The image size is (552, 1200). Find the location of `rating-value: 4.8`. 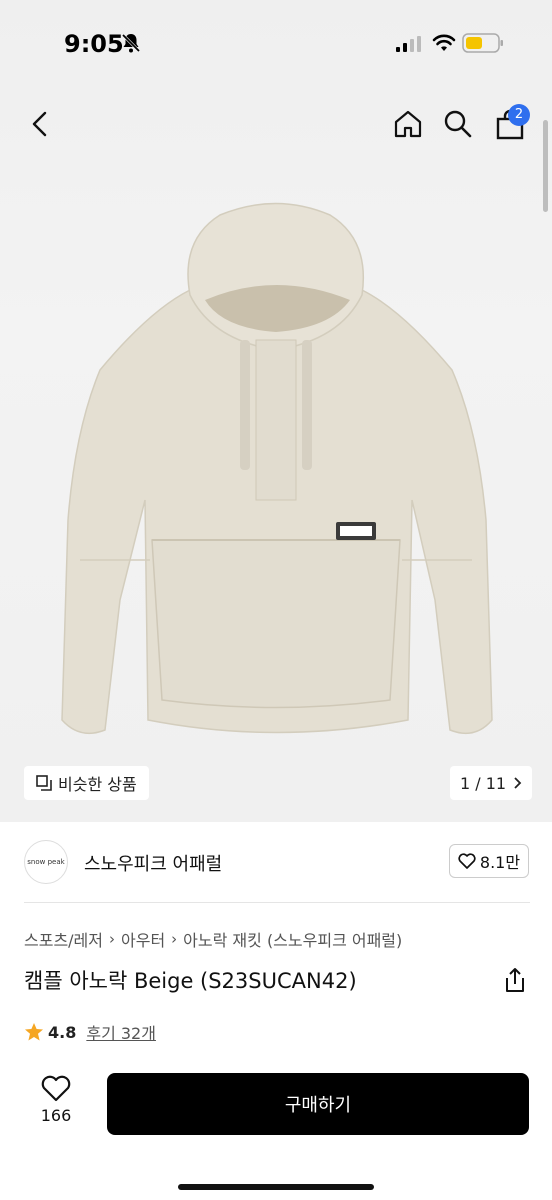

rating-value: 4.8 is located at coordinates (62, 1032).